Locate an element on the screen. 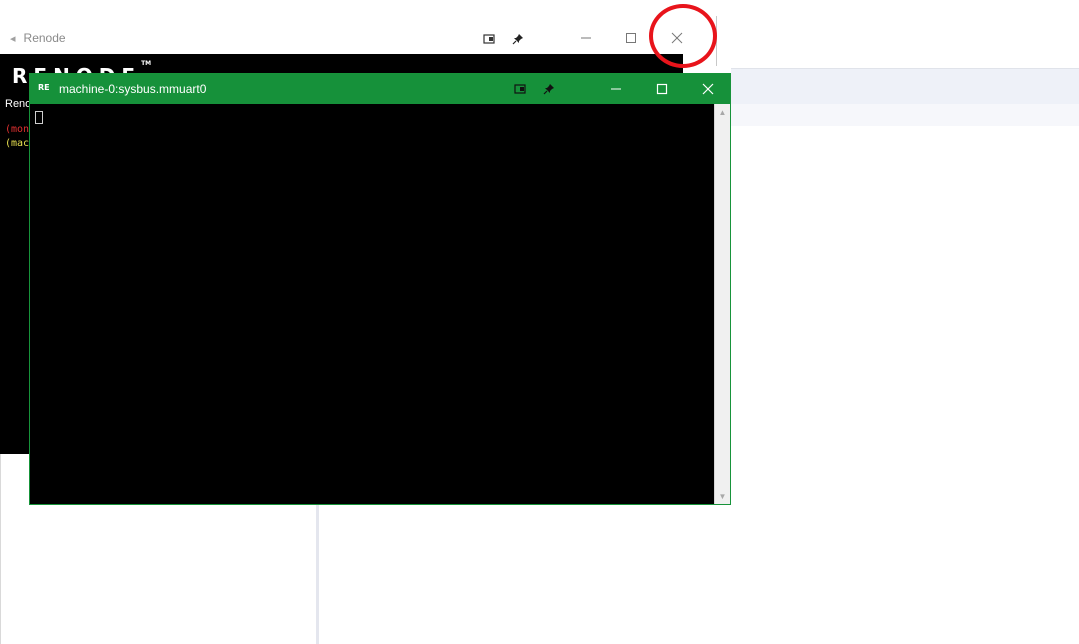  uart-app-icon: RE is located at coordinates (44, 87).